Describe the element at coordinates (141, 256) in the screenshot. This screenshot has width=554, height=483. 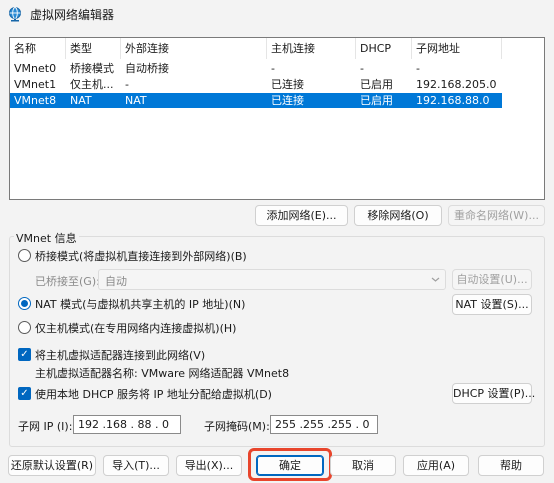
I see `bridge-mode-label: 桥接模式(将虚拟机直接连接到外部网络)(B)` at that location.